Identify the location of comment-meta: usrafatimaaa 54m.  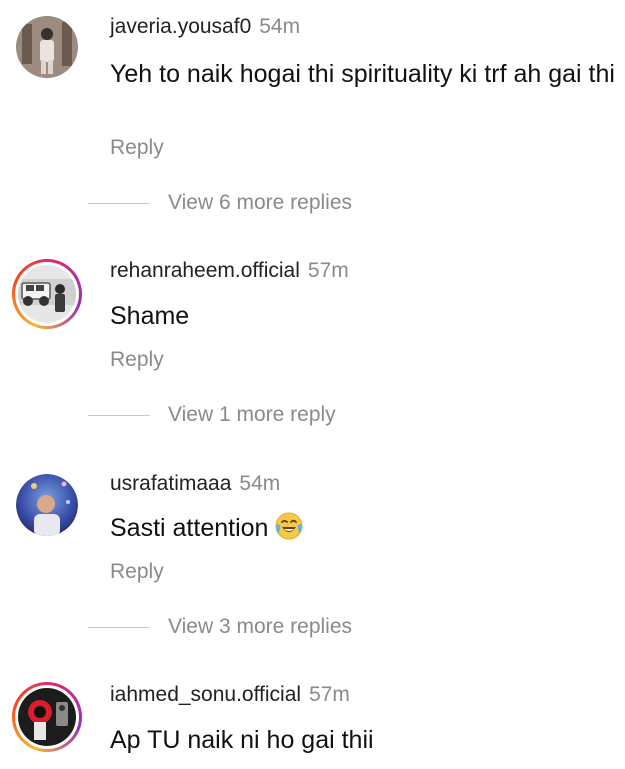
(195, 484).